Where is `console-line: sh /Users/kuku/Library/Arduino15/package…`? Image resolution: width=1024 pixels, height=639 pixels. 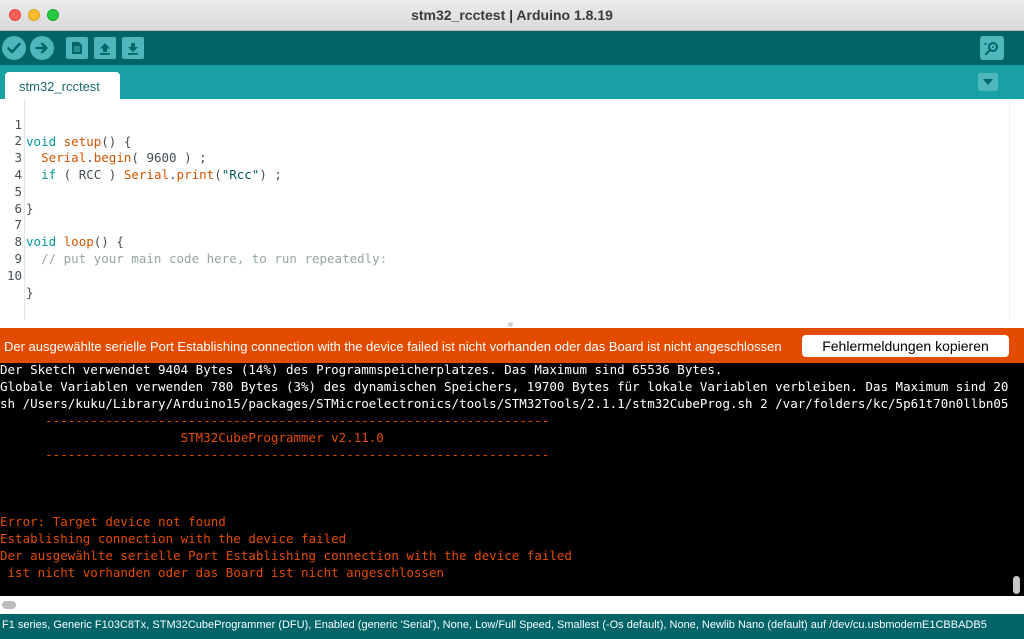 console-line: sh /Users/kuku/Library/Arduino15/package… is located at coordinates (512, 403).